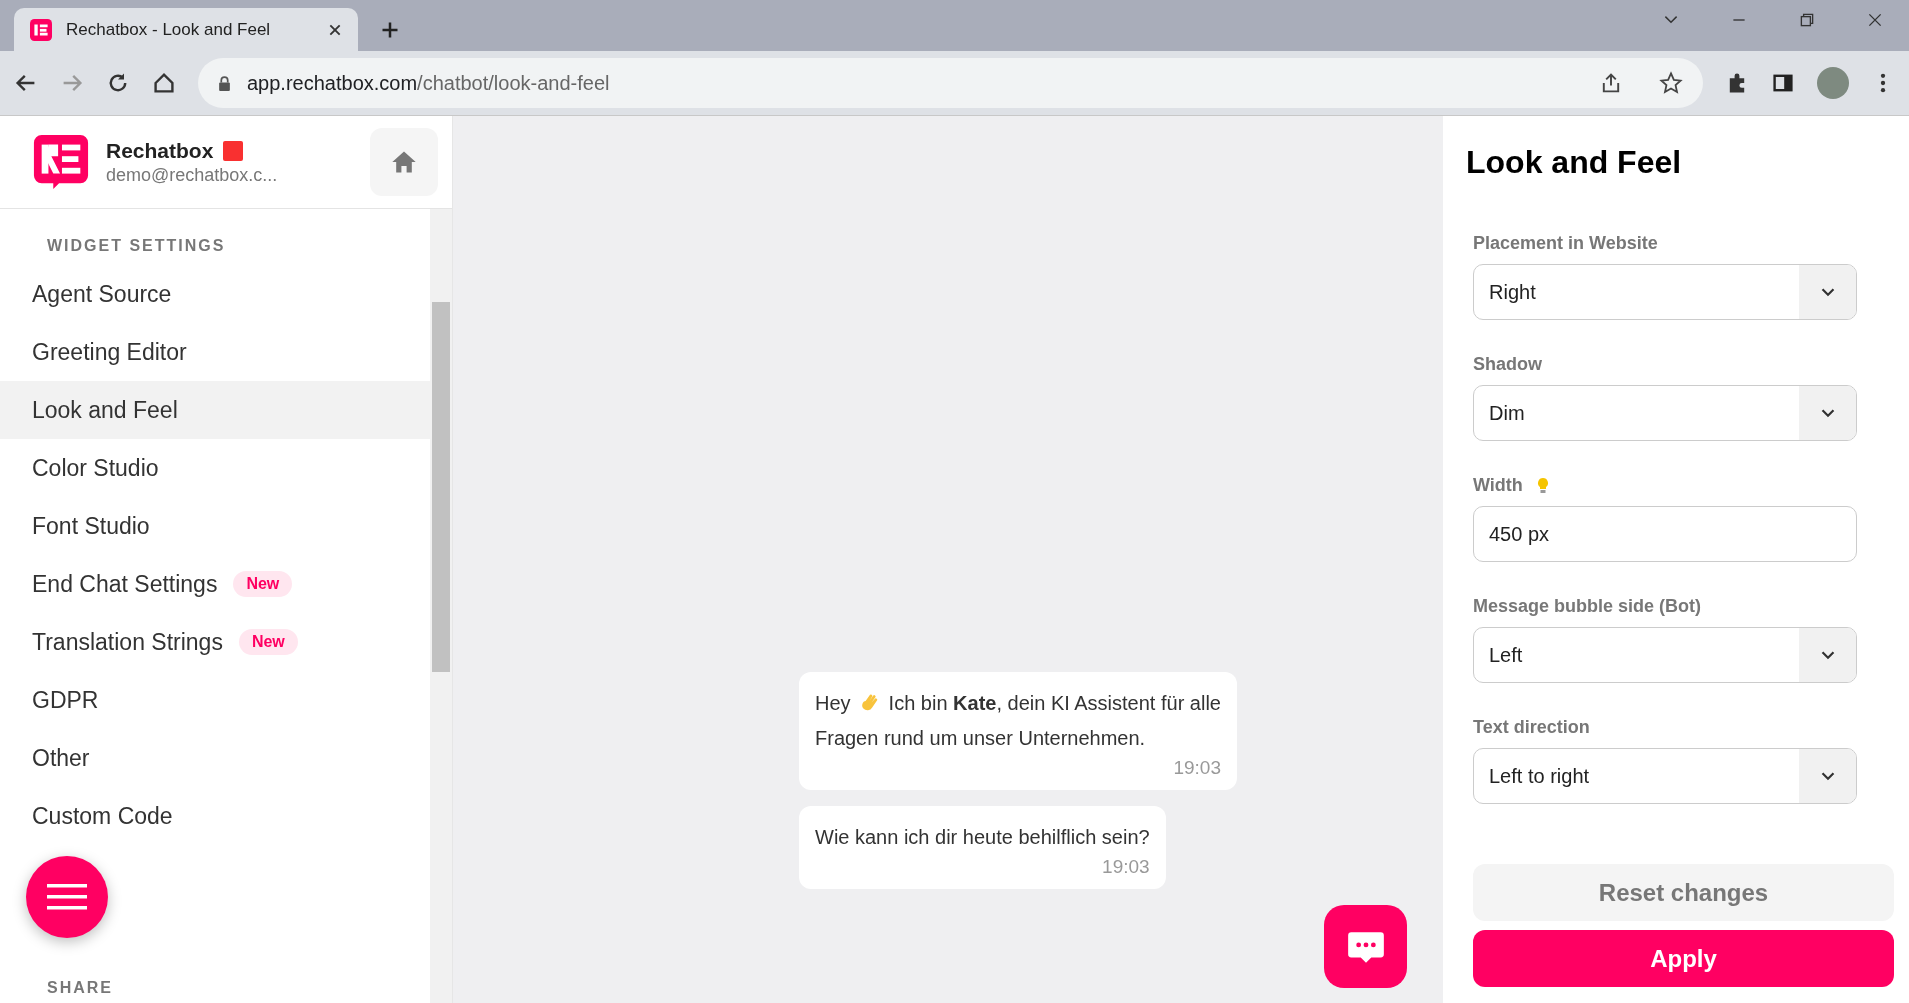 The width and height of the screenshot is (1909, 1003). Describe the element at coordinates (1665, 534) in the screenshot. I see `input-field: 450 px` at that location.